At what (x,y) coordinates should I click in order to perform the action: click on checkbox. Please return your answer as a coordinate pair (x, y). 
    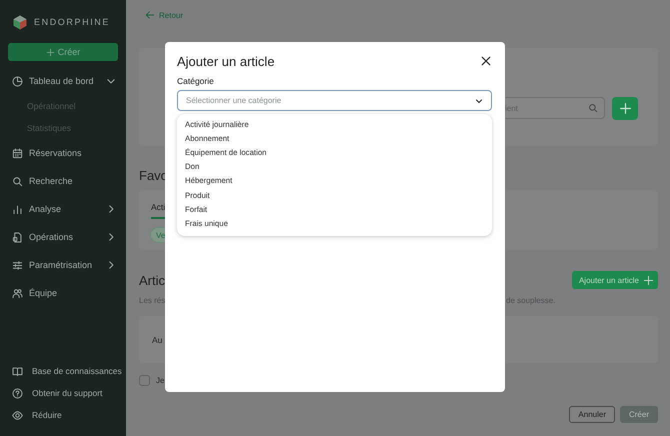
    Looking at the image, I should click on (144, 380).